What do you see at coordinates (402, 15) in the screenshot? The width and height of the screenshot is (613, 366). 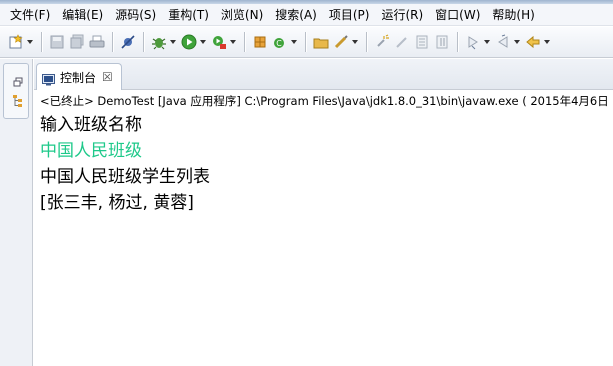 I see `menu-run: 运行(R)` at bounding box center [402, 15].